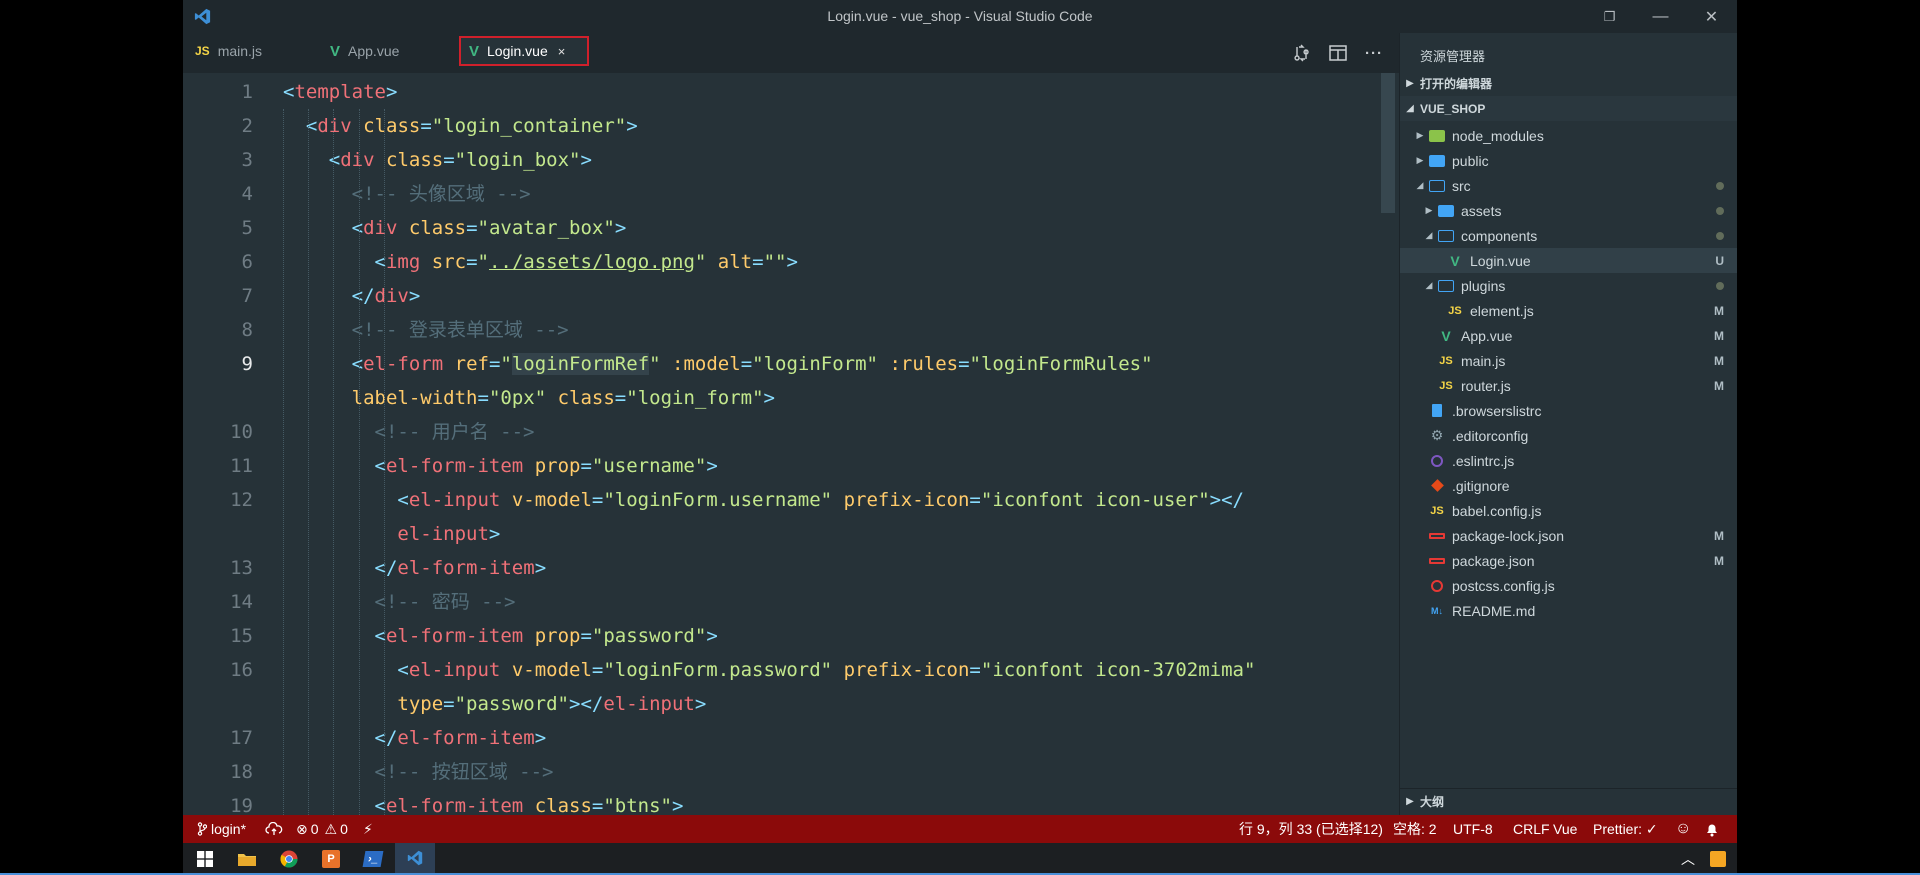 Image resolution: width=1920 pixels, height=875 pixels. What do you see at coordinates (460, 126) in the screenshot?
I see `code-line: <div class="login_container">` at bounding box center [460, 126].